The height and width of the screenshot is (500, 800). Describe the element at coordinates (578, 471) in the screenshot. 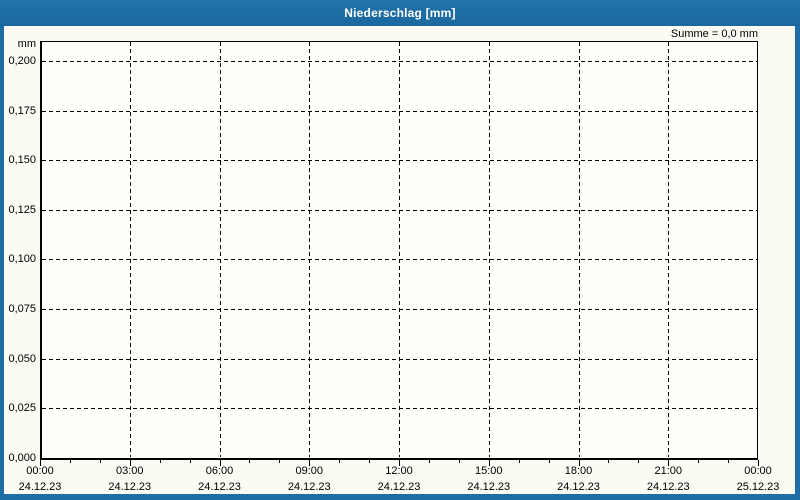

I see `x-tick-time-label: 18:00` at that location.